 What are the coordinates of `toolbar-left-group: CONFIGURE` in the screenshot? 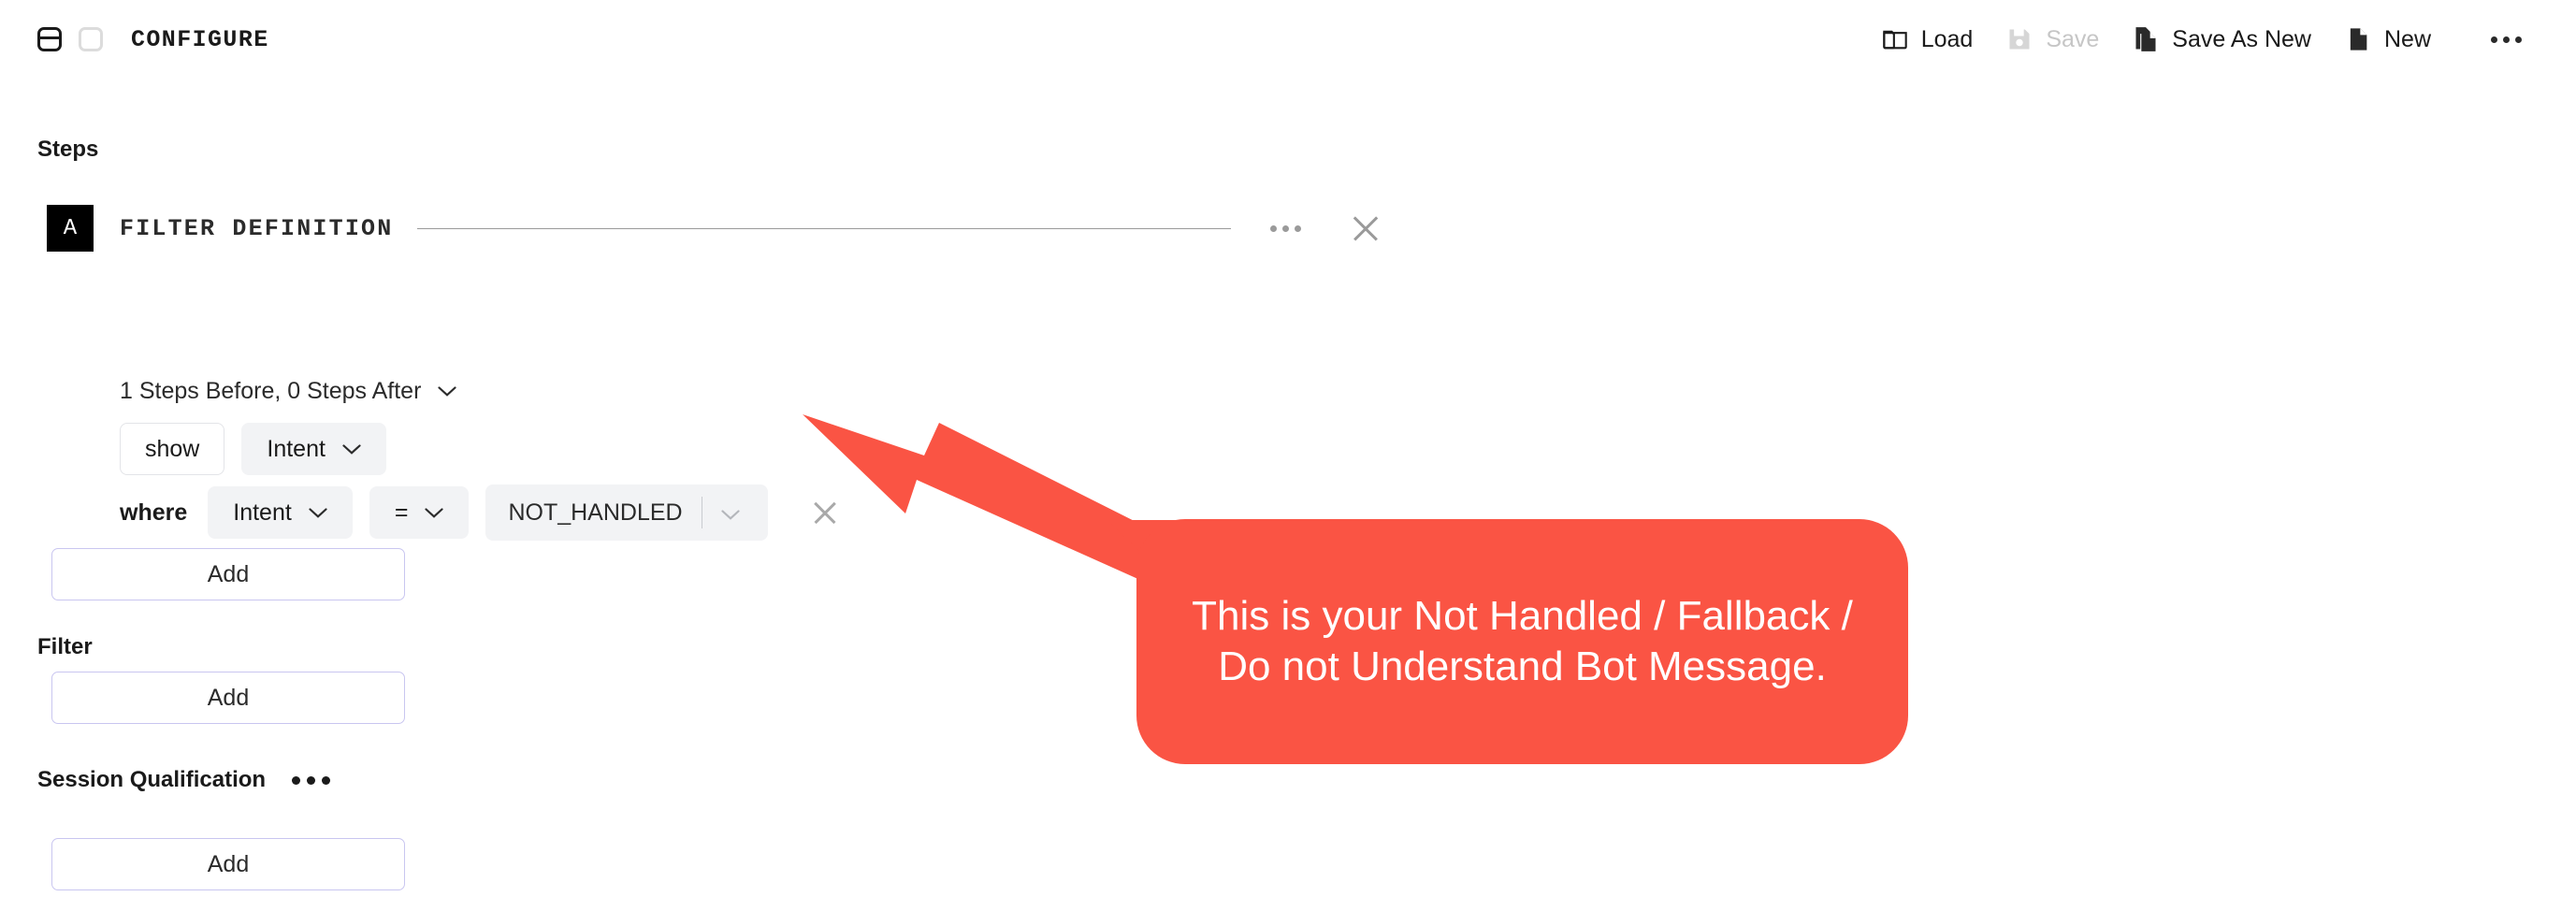 It's located at (134, 39).